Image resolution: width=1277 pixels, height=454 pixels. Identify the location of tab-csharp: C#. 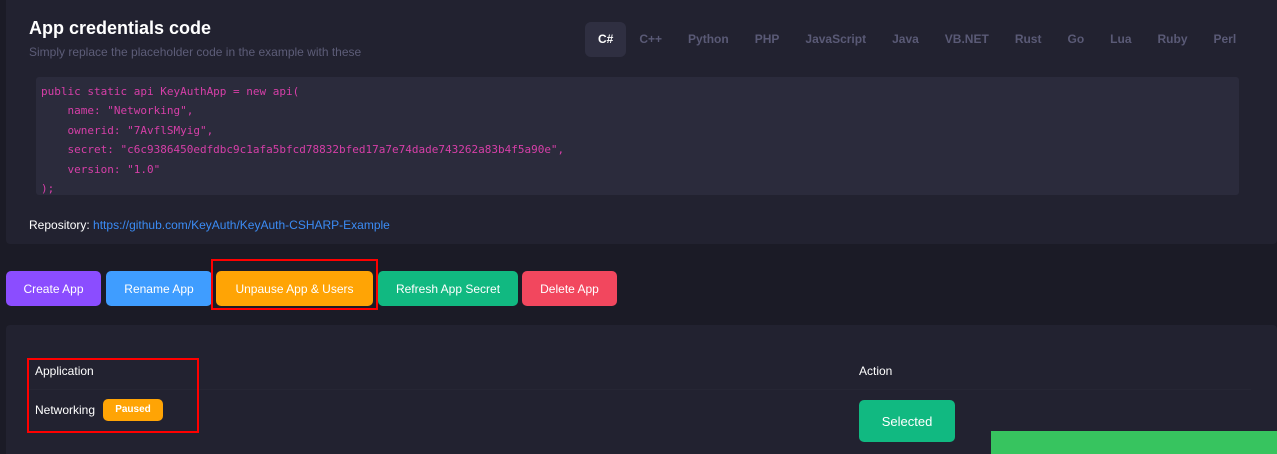
(606, 39).